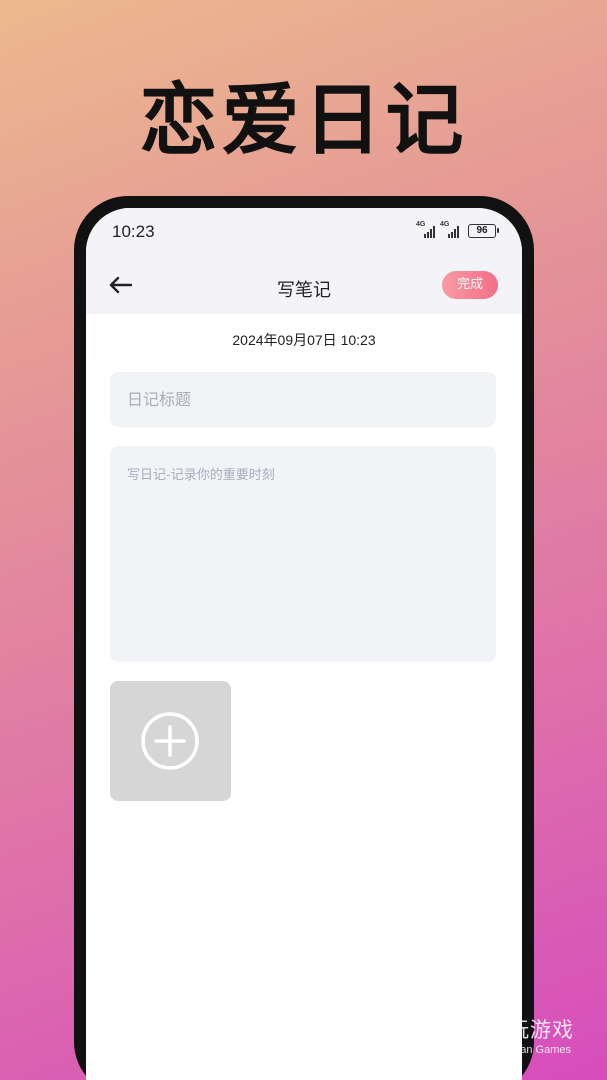 Image resolution: width=607 pixels, height=1080 pixels. Describe the element at coordinates (303, 554) in the screenshot. I see `diary-content-input: 写日记-记录你的重要时刻` at that location.